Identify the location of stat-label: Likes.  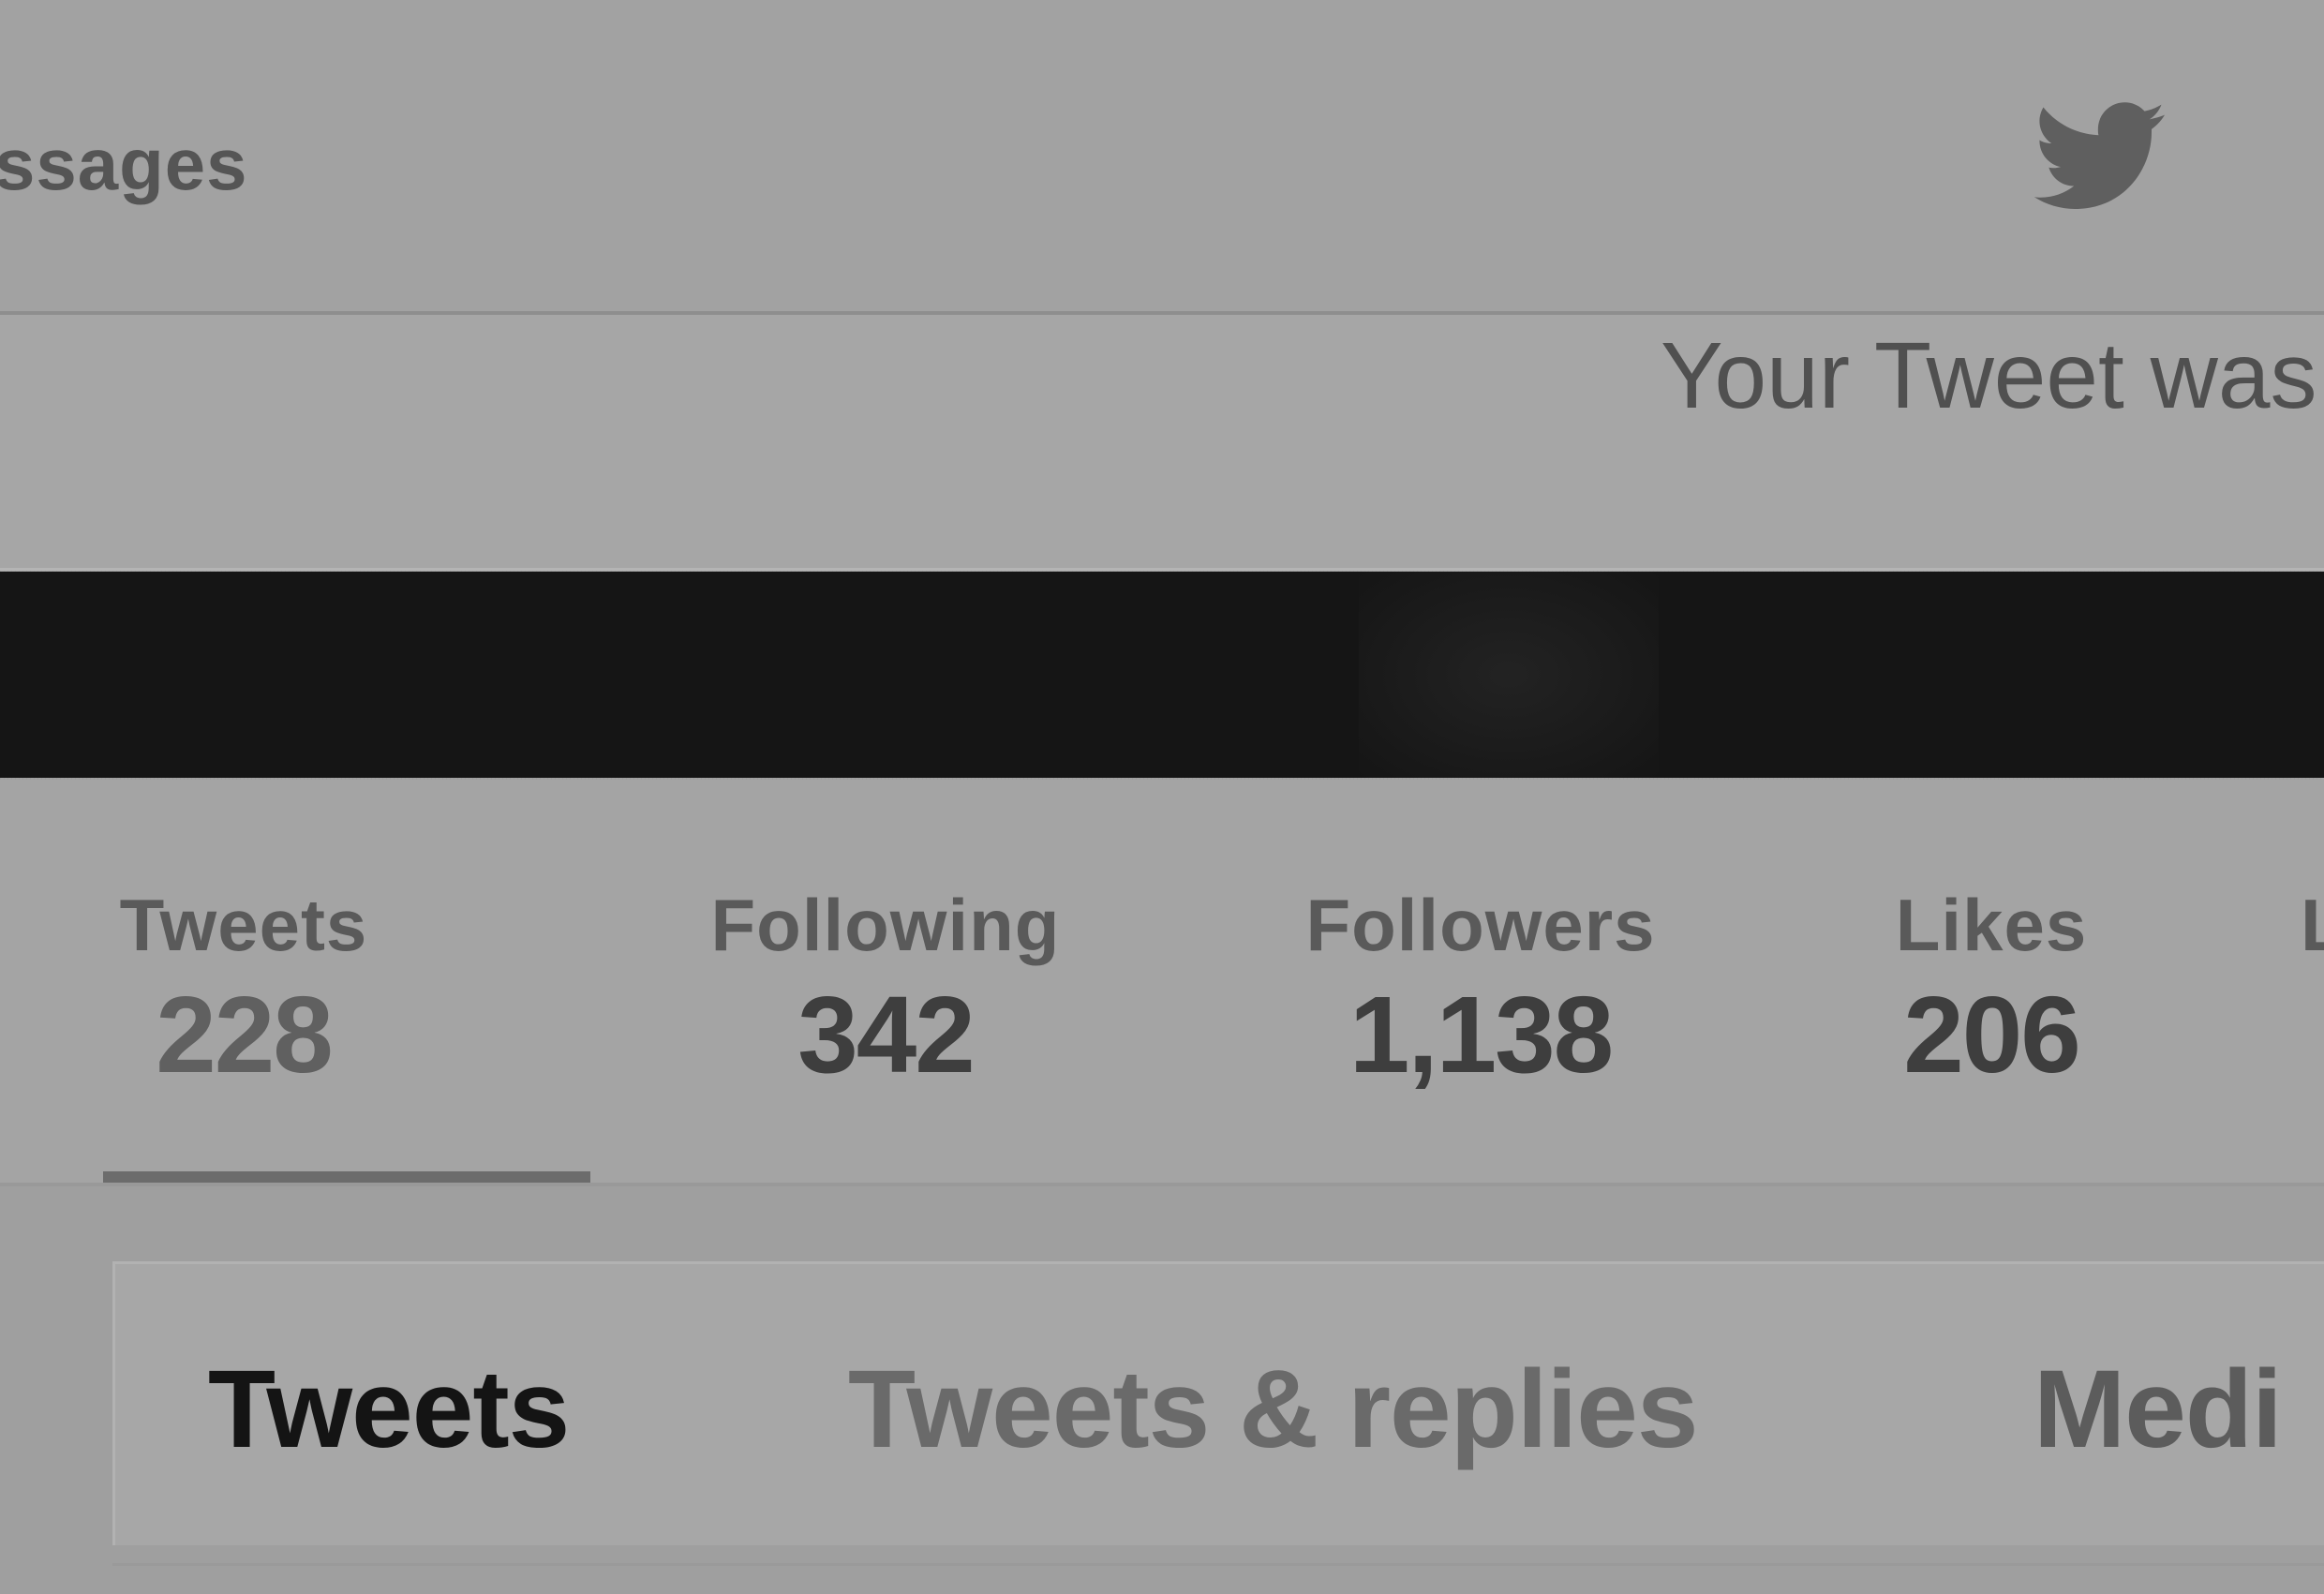
(1992, 925).